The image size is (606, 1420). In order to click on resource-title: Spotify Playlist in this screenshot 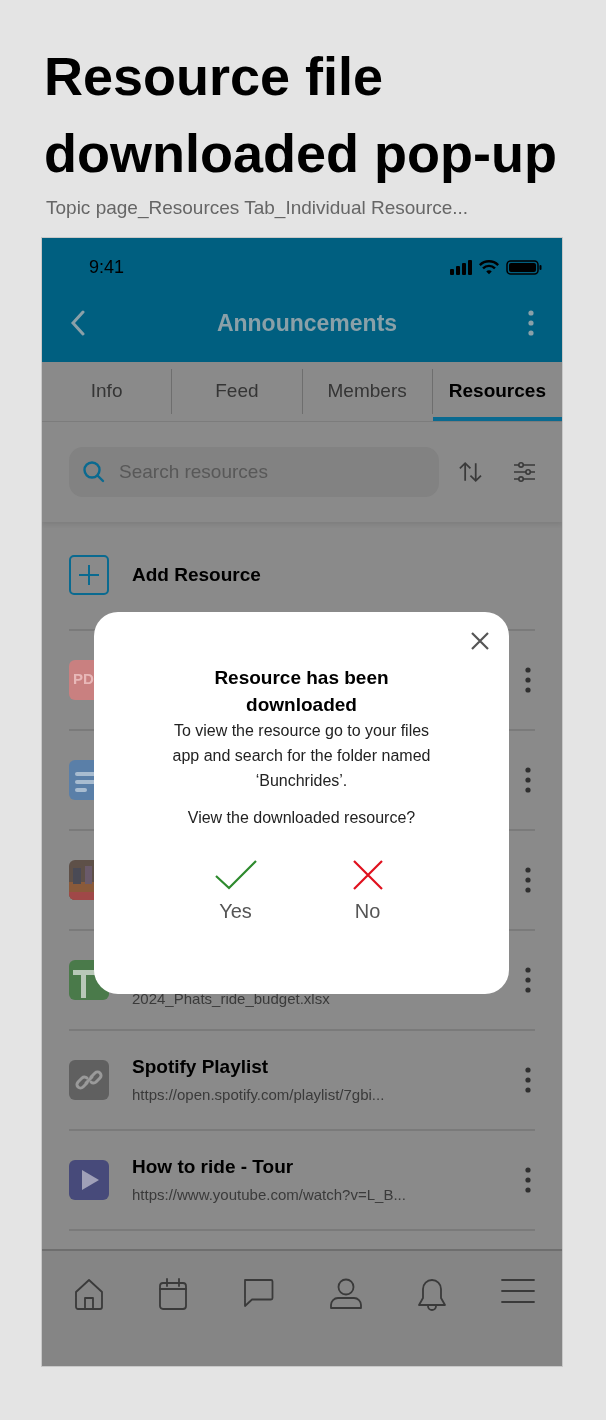, I will do `click(317, 1067)`.